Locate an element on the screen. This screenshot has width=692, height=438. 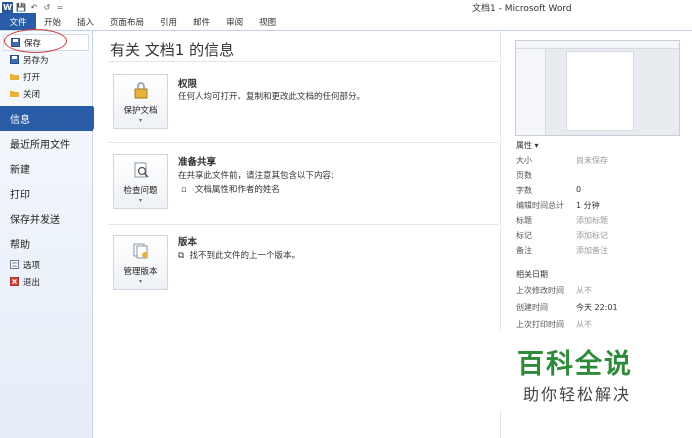
button-label: 检查问题 is located at coordinates (140, 191).